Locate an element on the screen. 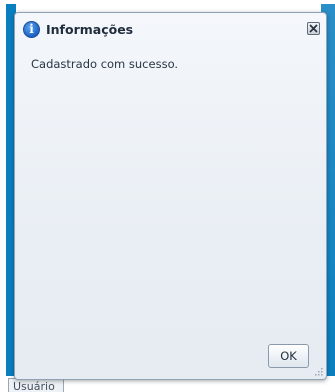  dialog-title: Informações is located at coordinates (90, 29).